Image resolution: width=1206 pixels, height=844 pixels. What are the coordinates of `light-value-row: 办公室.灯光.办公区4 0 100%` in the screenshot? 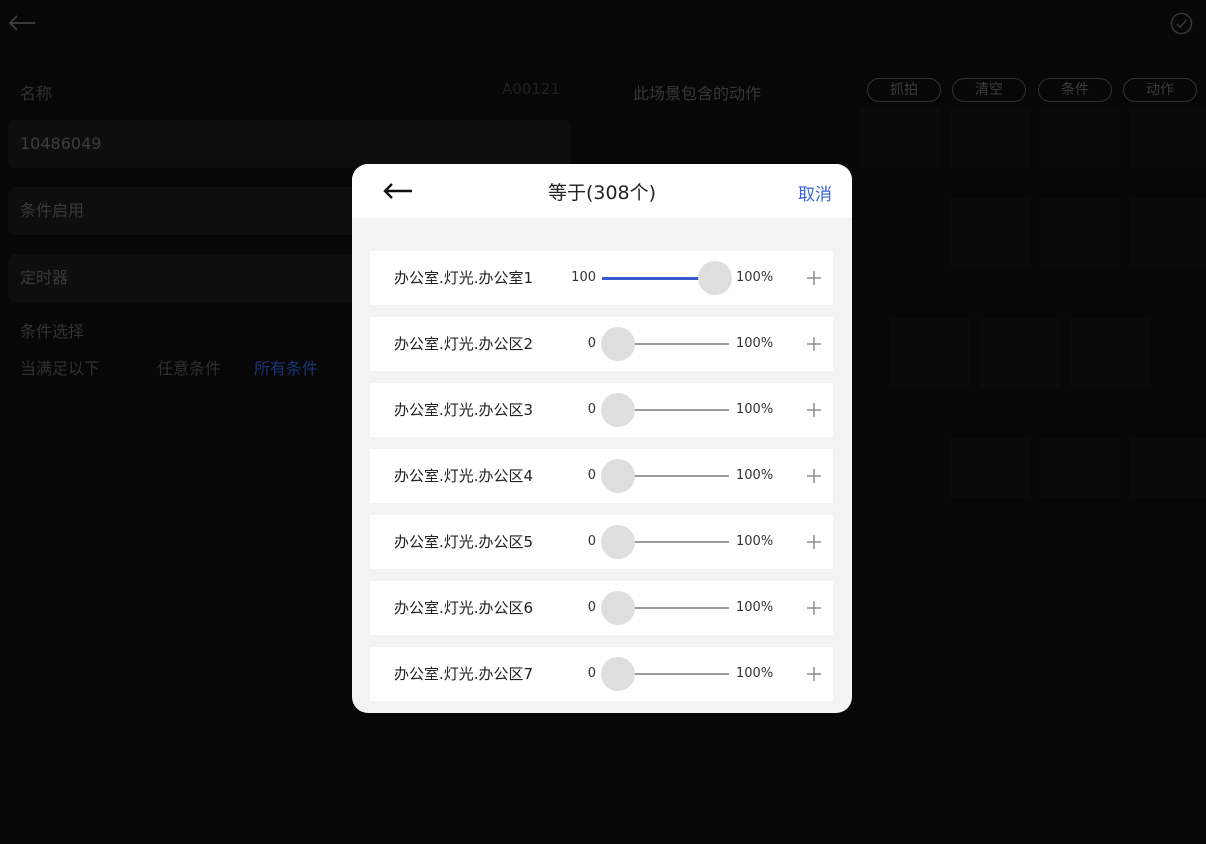 It's located at (601, 476).